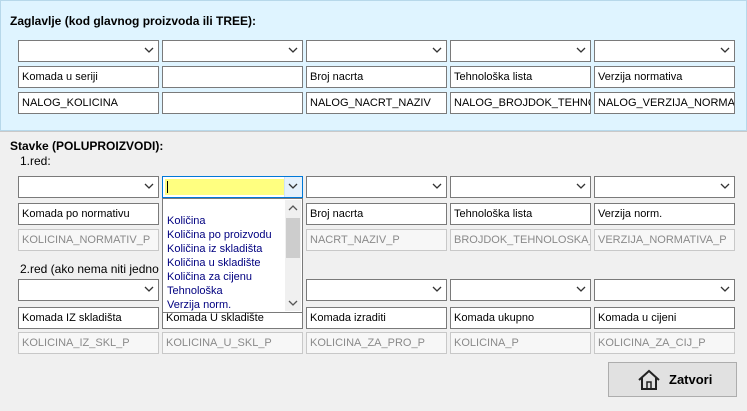 The width and height of the screenshot is (747, 411). Describe the element at coordinates (376, 240) in the screenshot. I see `row1-field-3: NACRT_NAZIV_P` at that location.